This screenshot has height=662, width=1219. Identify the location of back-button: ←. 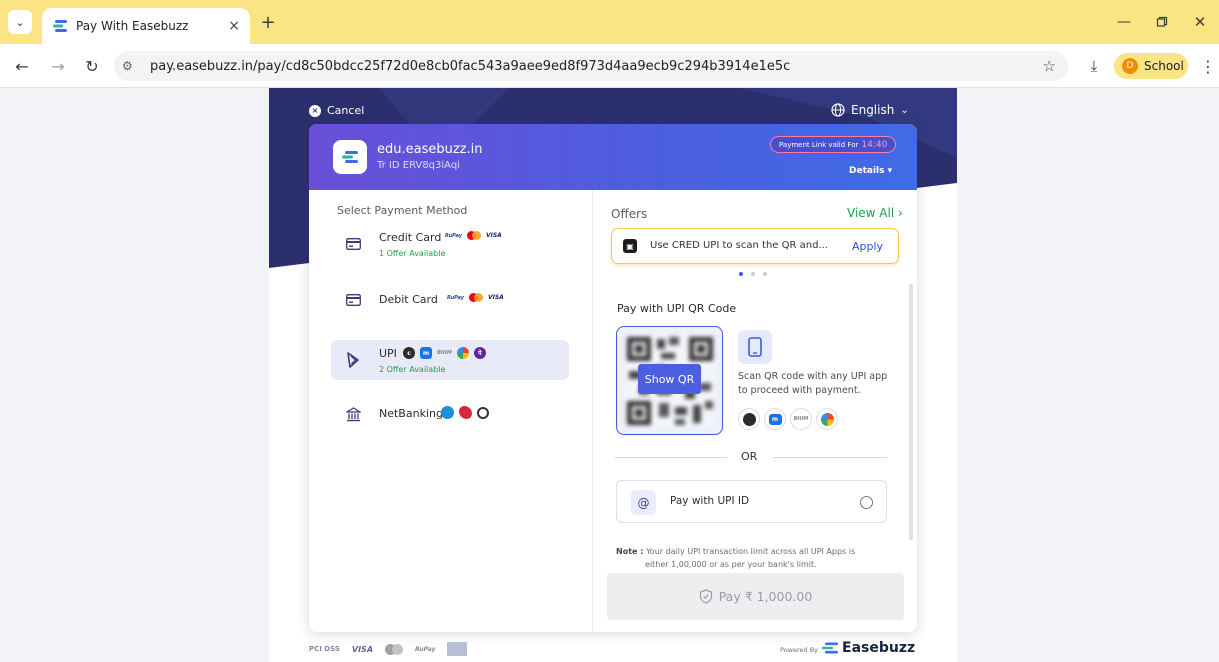
(22, 66).